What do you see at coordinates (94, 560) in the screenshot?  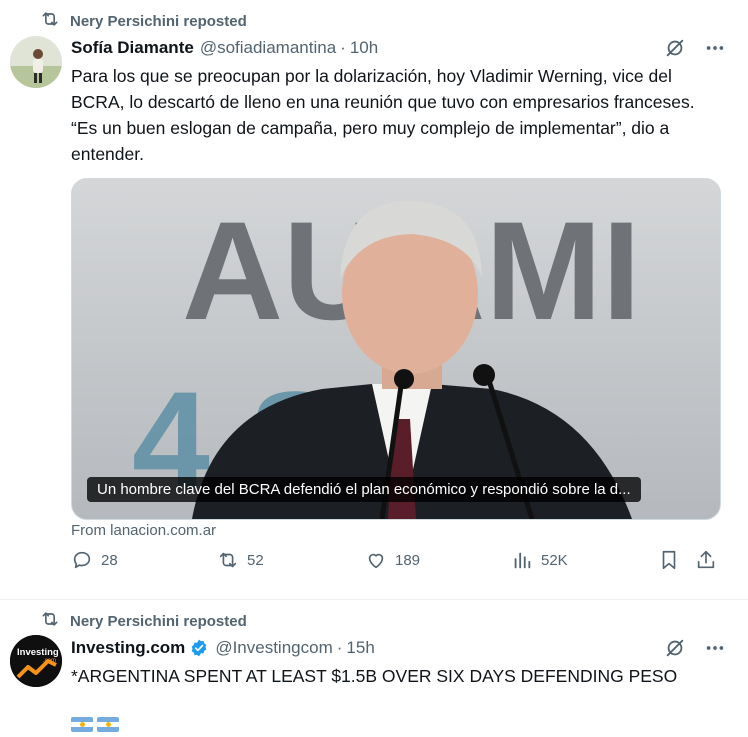 I see `reply-button: 28` at bounding box center [94, 560].